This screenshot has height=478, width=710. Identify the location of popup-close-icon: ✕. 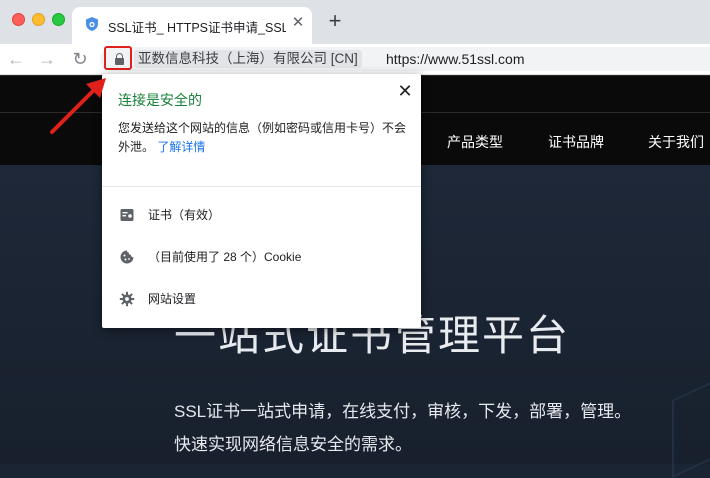
(405, 91).